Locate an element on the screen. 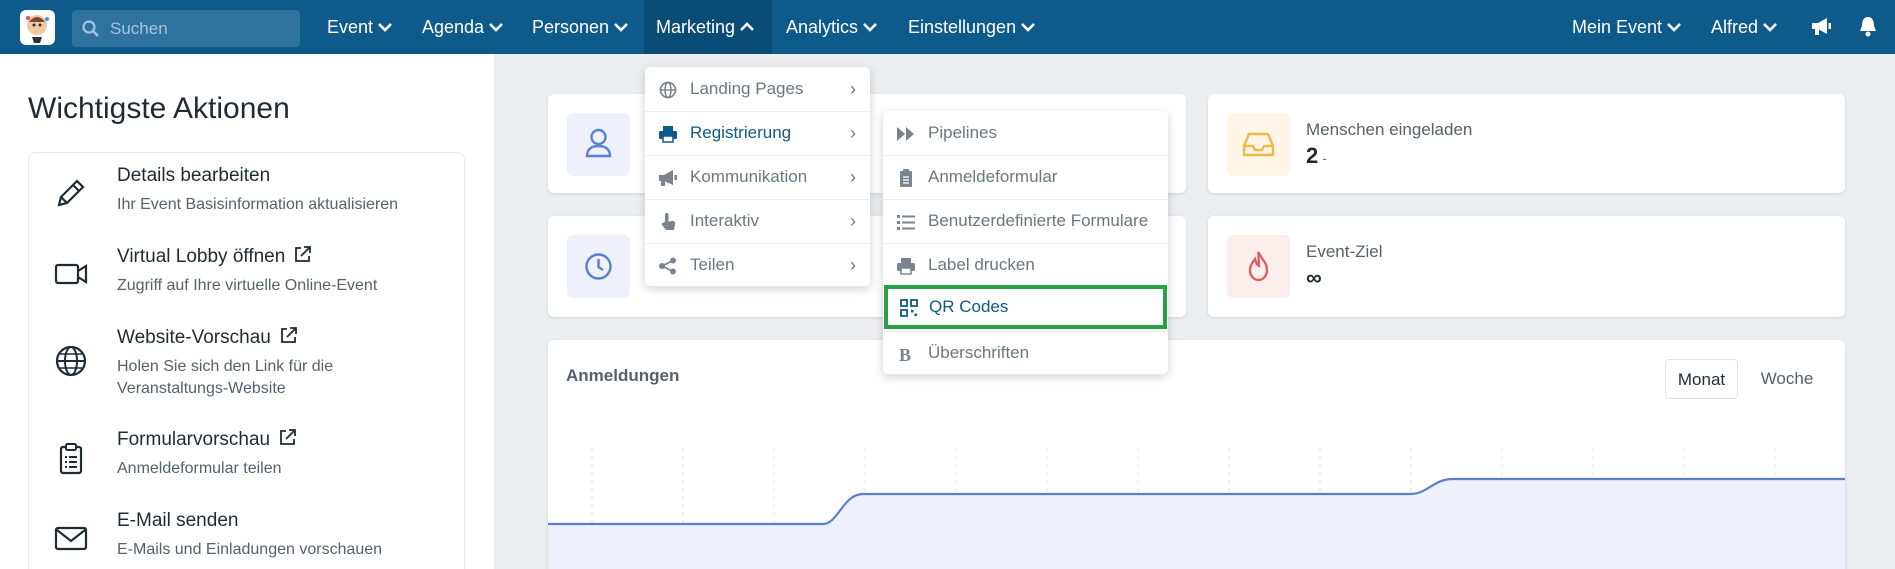 The width and height of the screenshot is (1895, 569). stat-value-suffix: - is located at coordinates (1324, 158).